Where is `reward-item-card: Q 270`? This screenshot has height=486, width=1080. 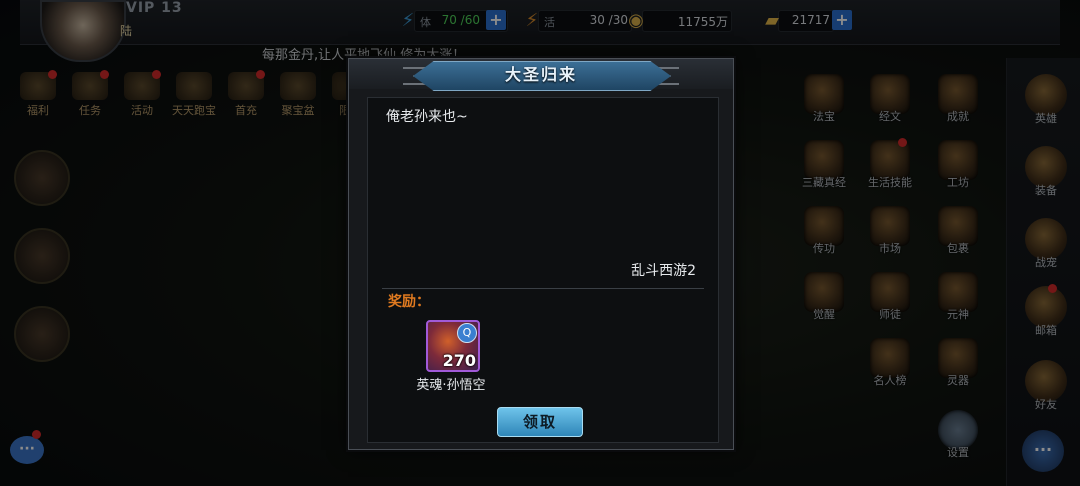
reward-item-card: Q 270 is located at coordinates (453, 346).